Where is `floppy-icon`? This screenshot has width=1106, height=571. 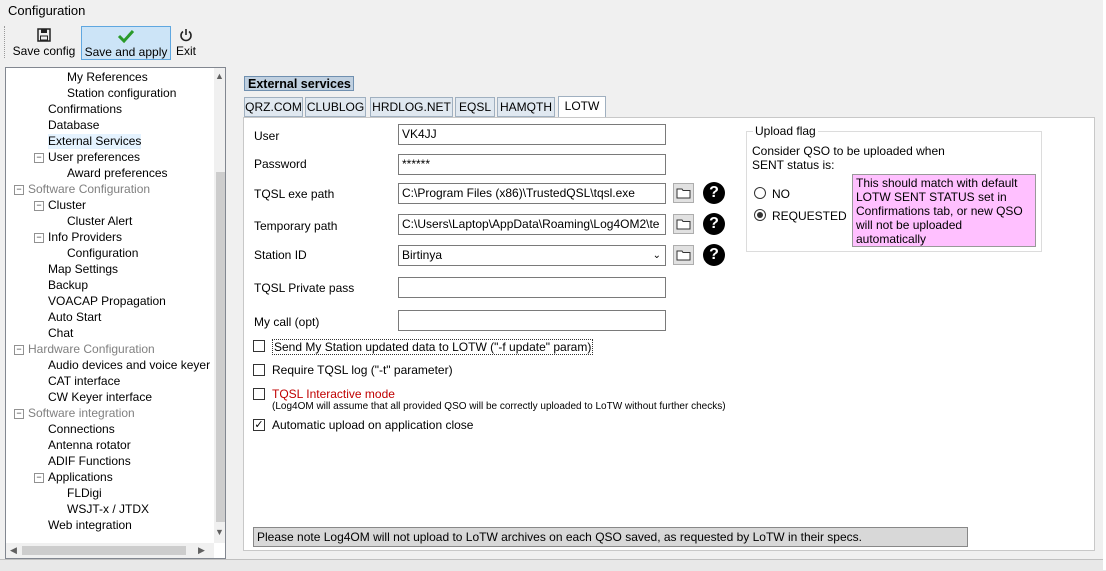 floppy-icon is located at coordinates (44, 36).